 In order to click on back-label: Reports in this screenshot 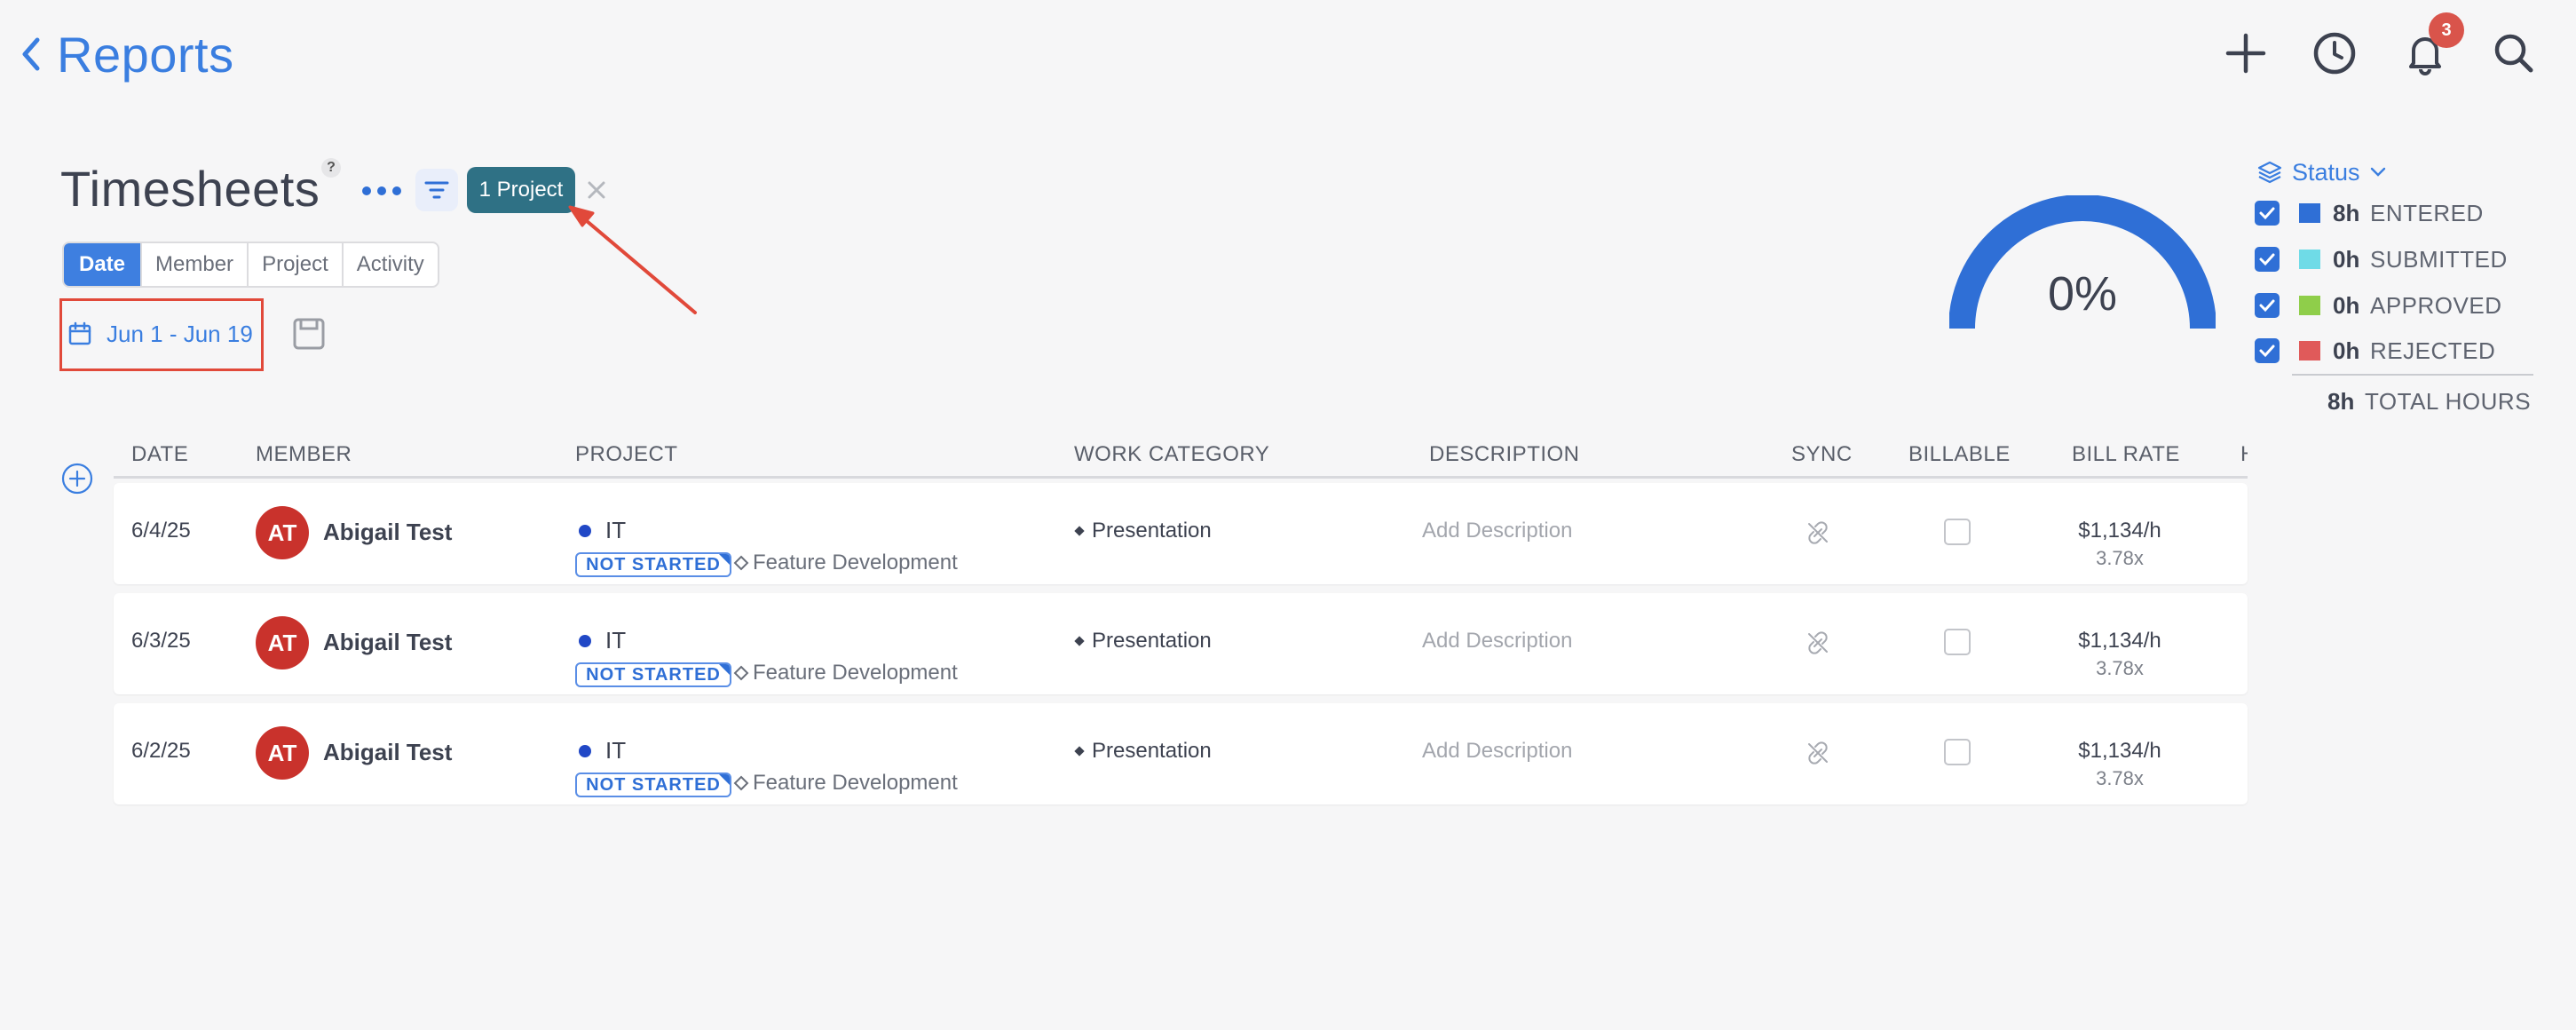, I will do `click(145, 54)`.